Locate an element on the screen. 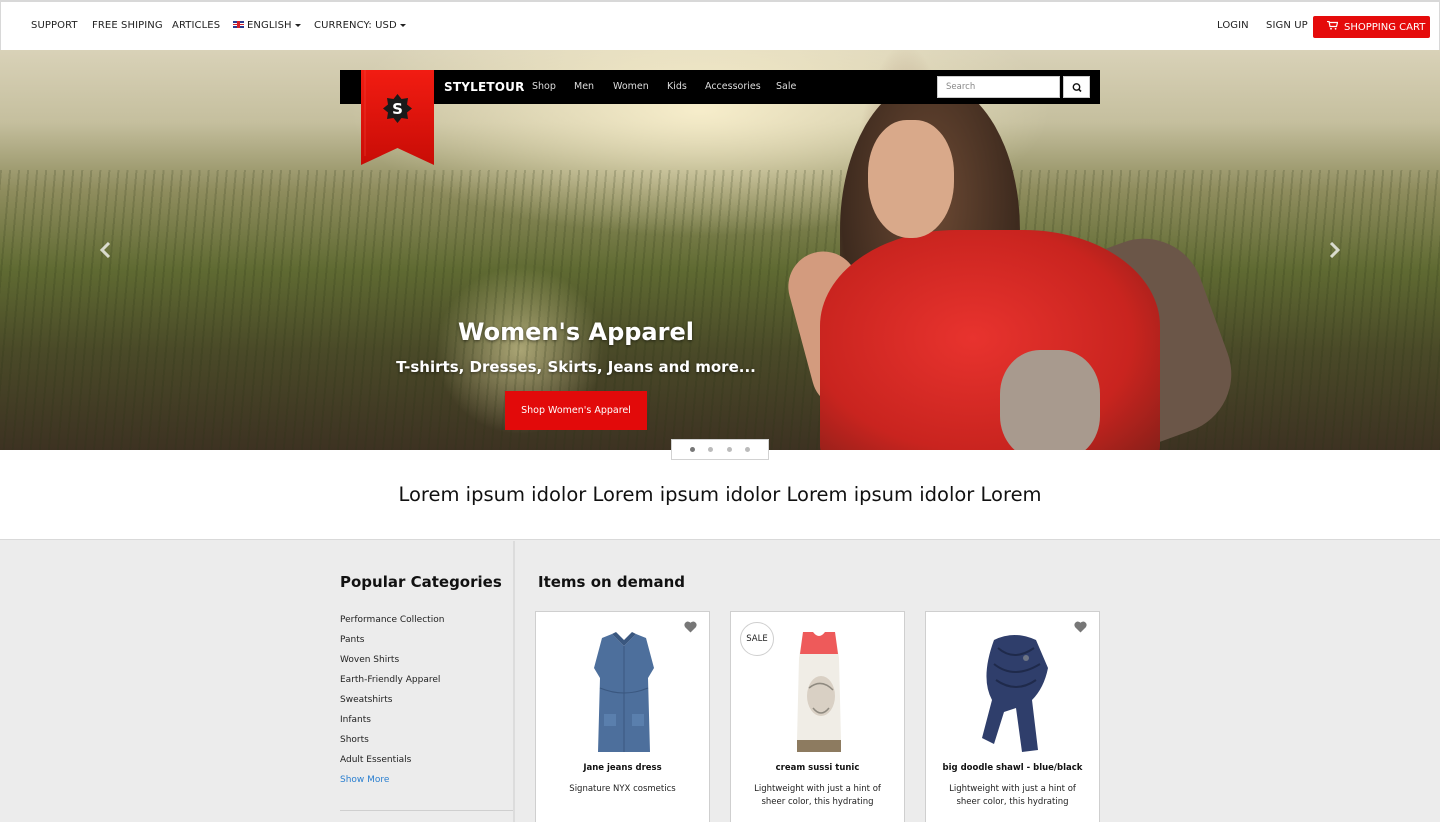  signup-link: SIGN UP is located at coordinates (1287, 25).